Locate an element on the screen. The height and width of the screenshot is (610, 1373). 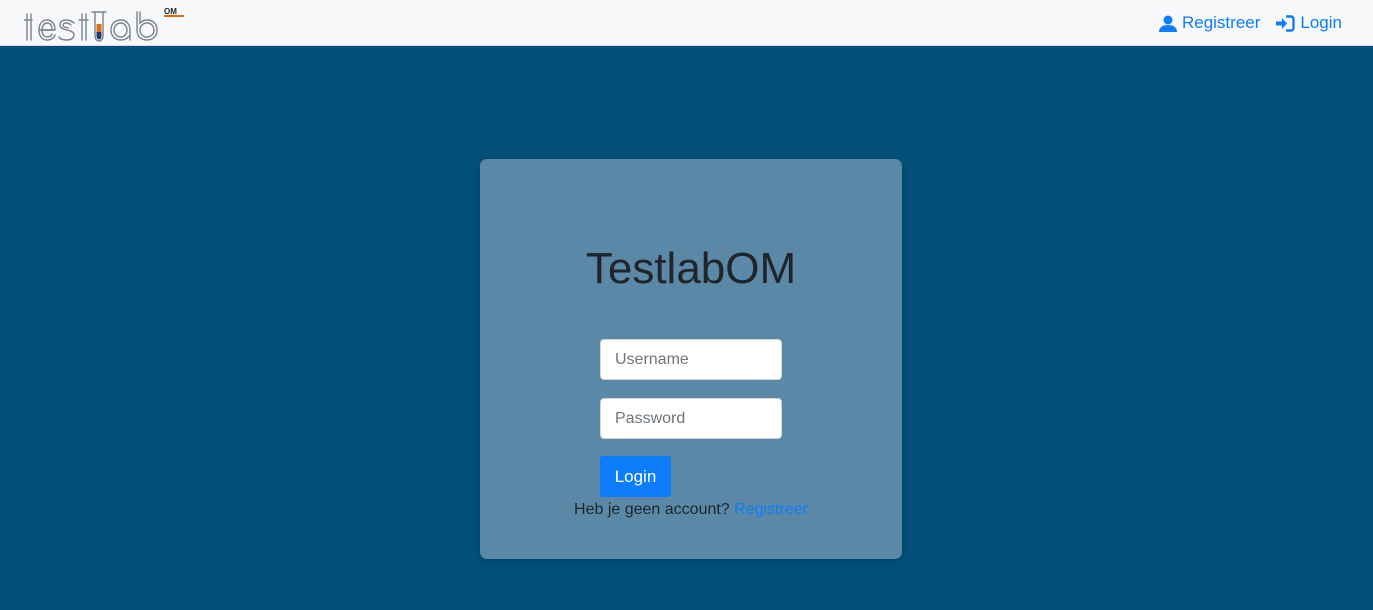
nav-login-link: Login is located at coordinates (1309, 23).